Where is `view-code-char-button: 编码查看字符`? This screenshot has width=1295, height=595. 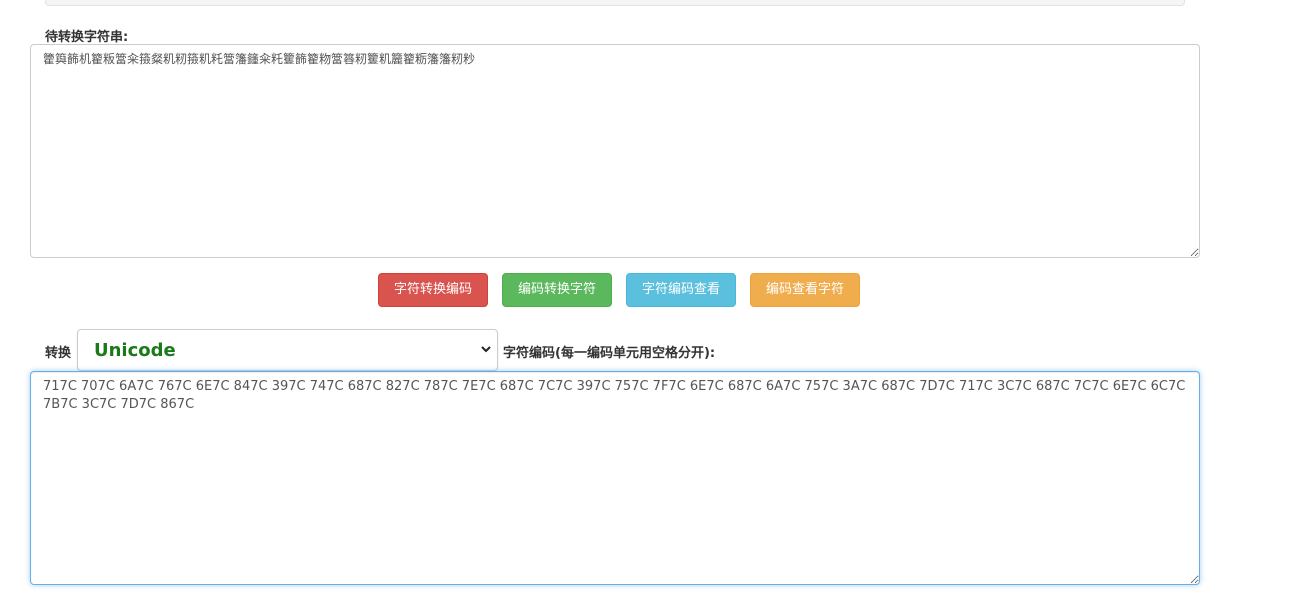 view-code-char-button: 编码查看字符 is located at coordinates (805, 290).